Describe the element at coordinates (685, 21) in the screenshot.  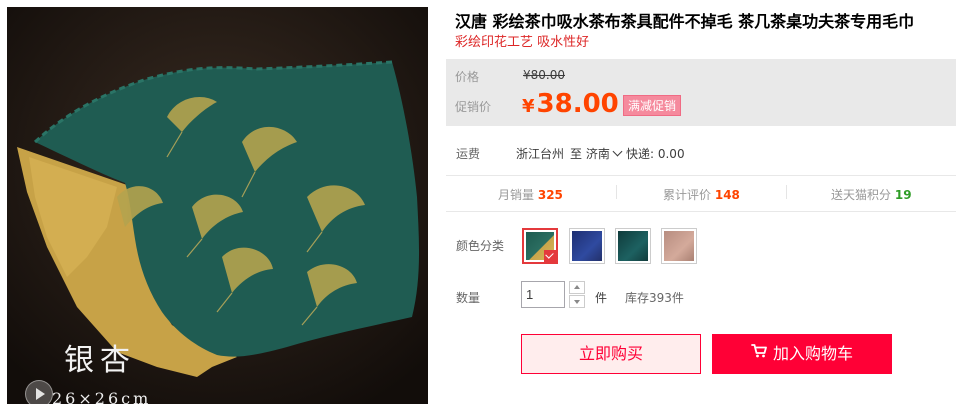
I see `product-title: 汉唐 彩绘茶巾吸水茶布茶具配件不掉毛 茶几茶桌功夫茶专用毛巾` at that location.